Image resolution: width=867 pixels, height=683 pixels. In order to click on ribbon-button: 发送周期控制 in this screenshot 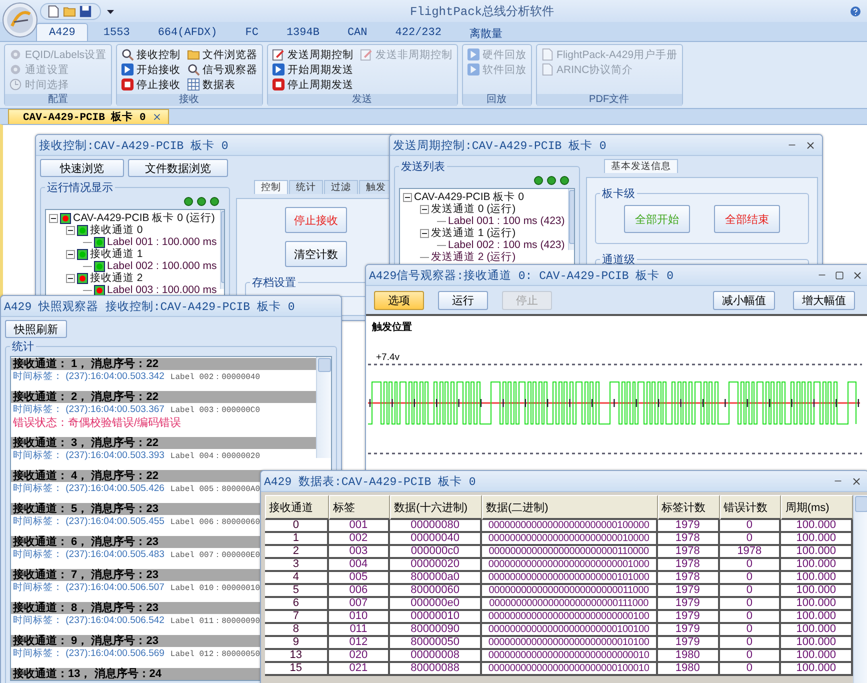, I will do `click(313, 54)`.